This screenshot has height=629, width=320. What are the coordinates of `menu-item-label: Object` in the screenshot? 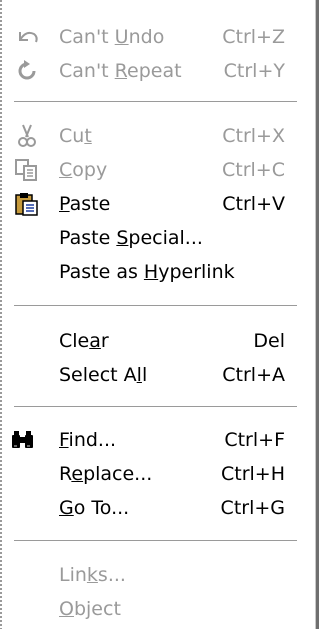 It's located at (90, 609).